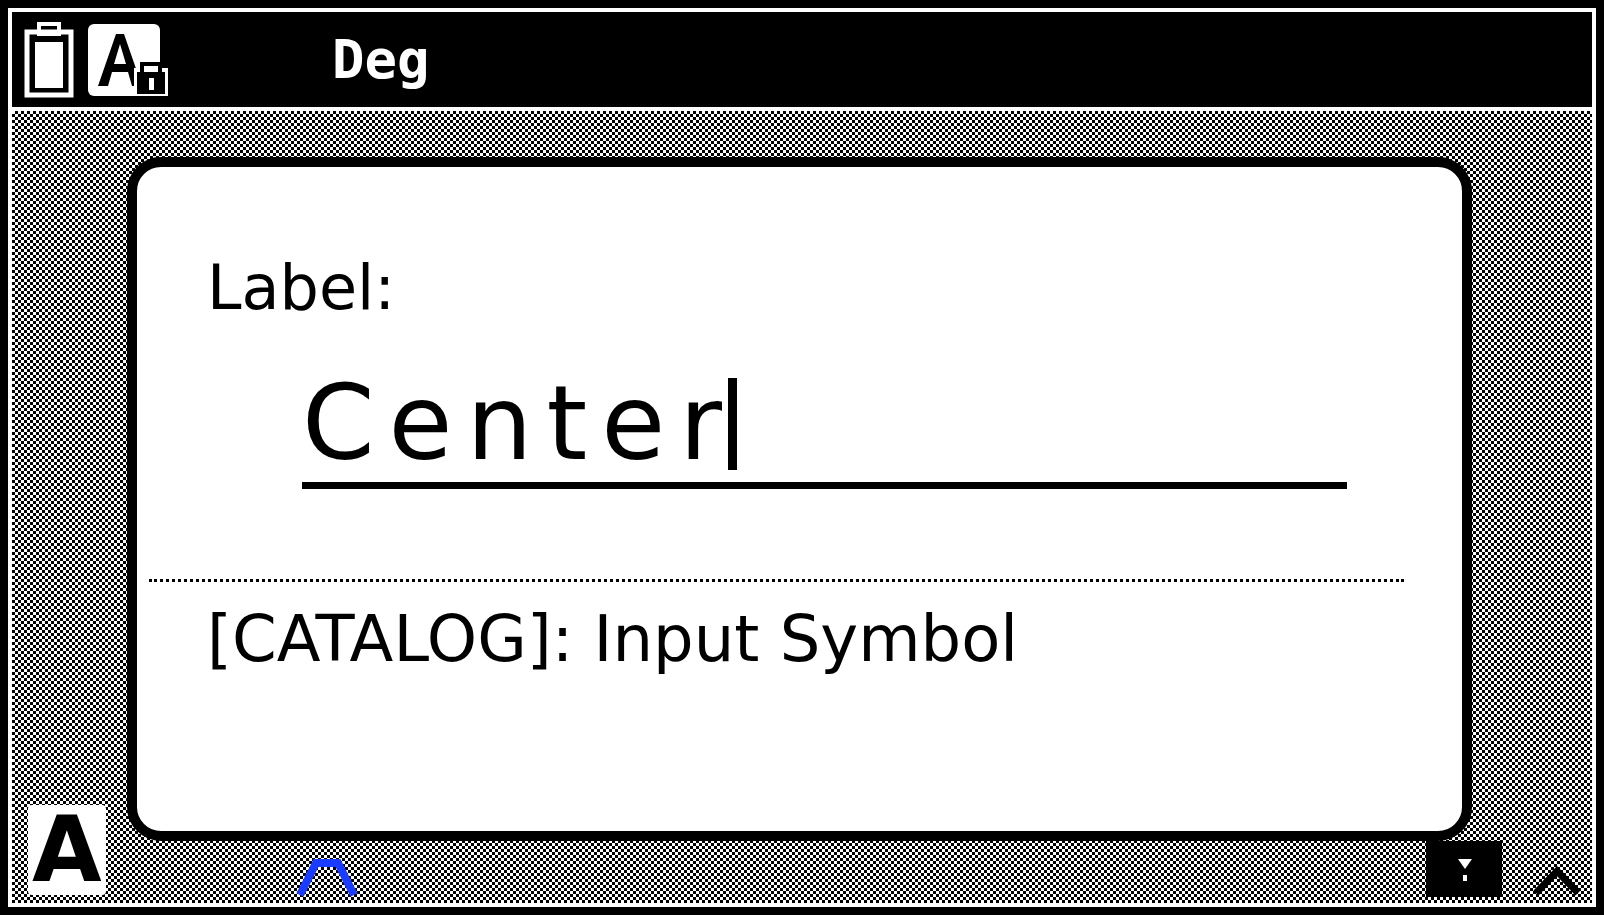 This screenshot has width=1604, height=915. I want to click on caret-up-icon, so click(1557, 881).